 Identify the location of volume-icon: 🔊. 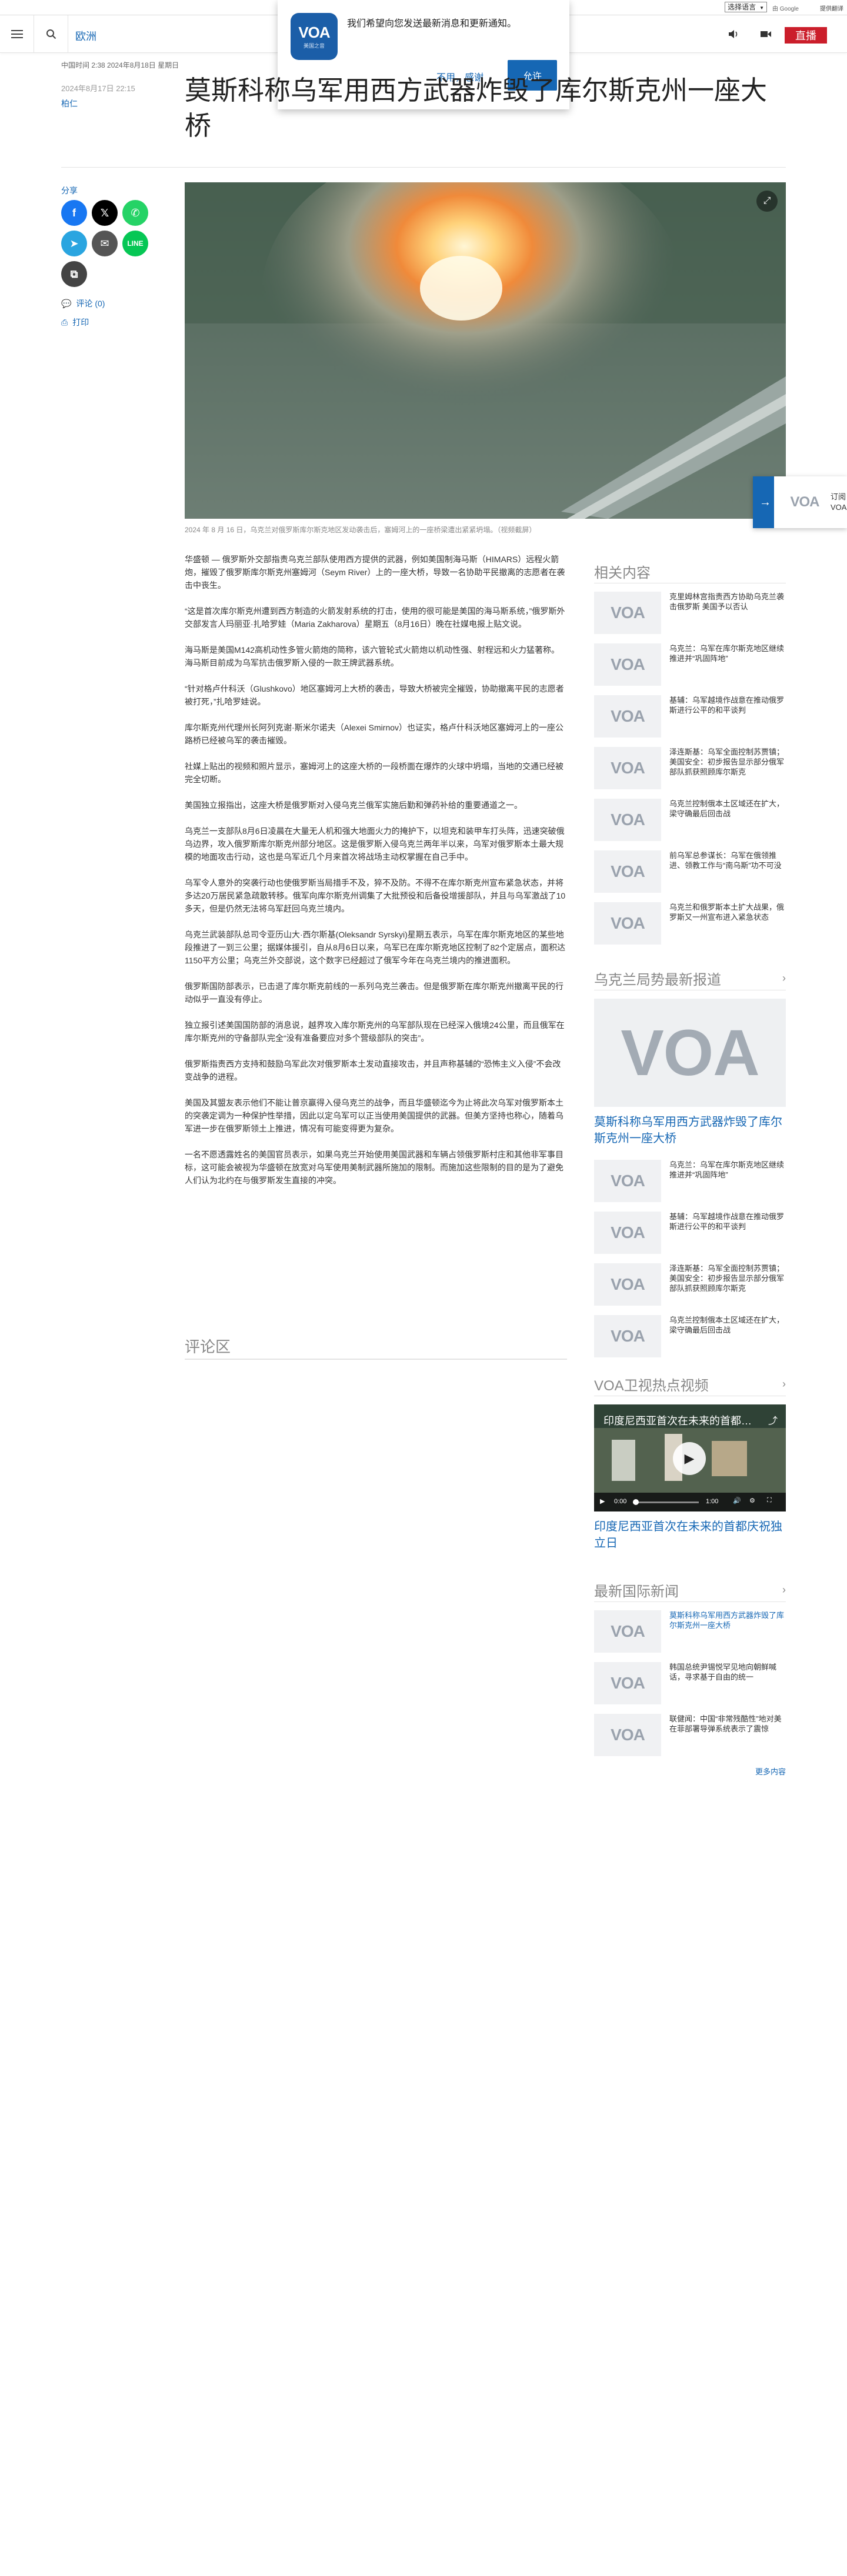
(737, 1500).